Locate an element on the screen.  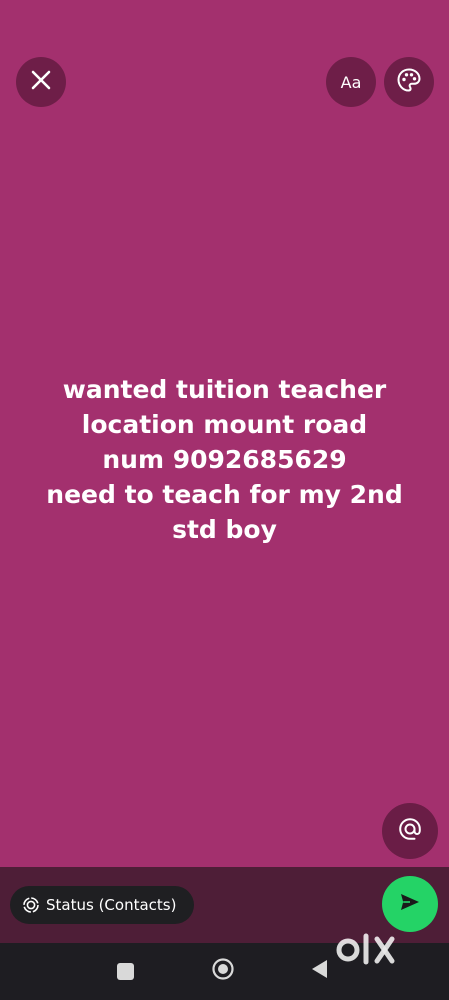
status-text-line: location mount road is located at coordinates (224, 424).